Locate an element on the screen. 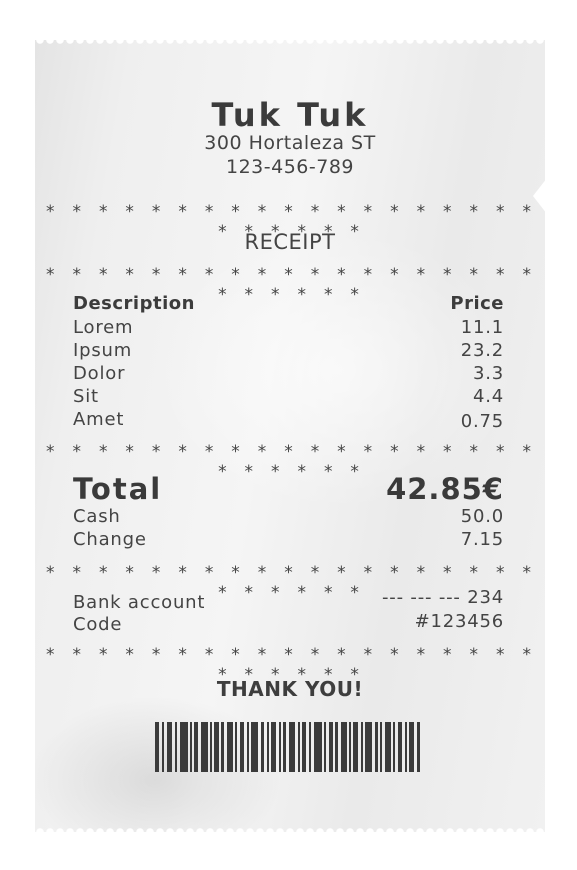 Image resolution: width=577 pixels, height=870 pixels. receipt-torn-edge-bottom is located at coordinates (290, 828).